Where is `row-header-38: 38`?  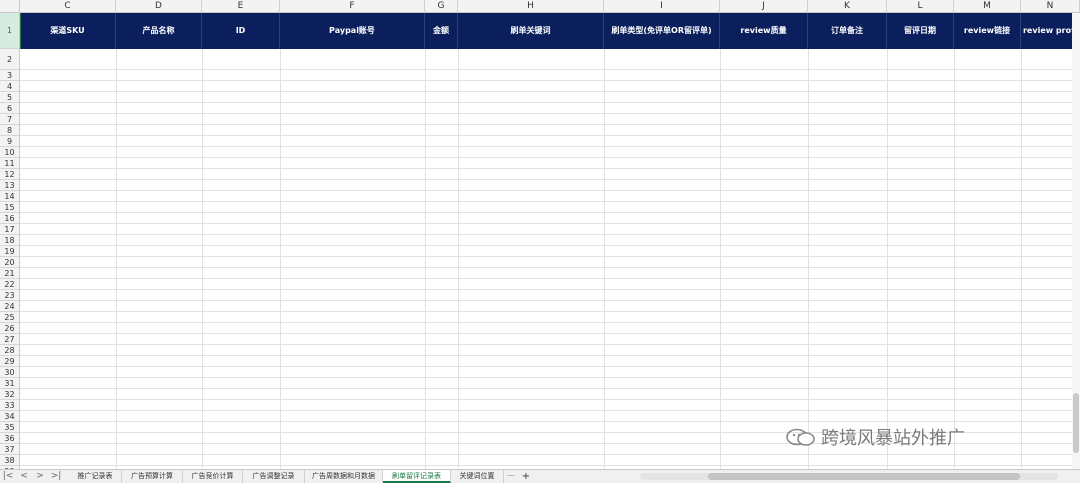
row-header-38: 38 is located at coordinates (9, 460).